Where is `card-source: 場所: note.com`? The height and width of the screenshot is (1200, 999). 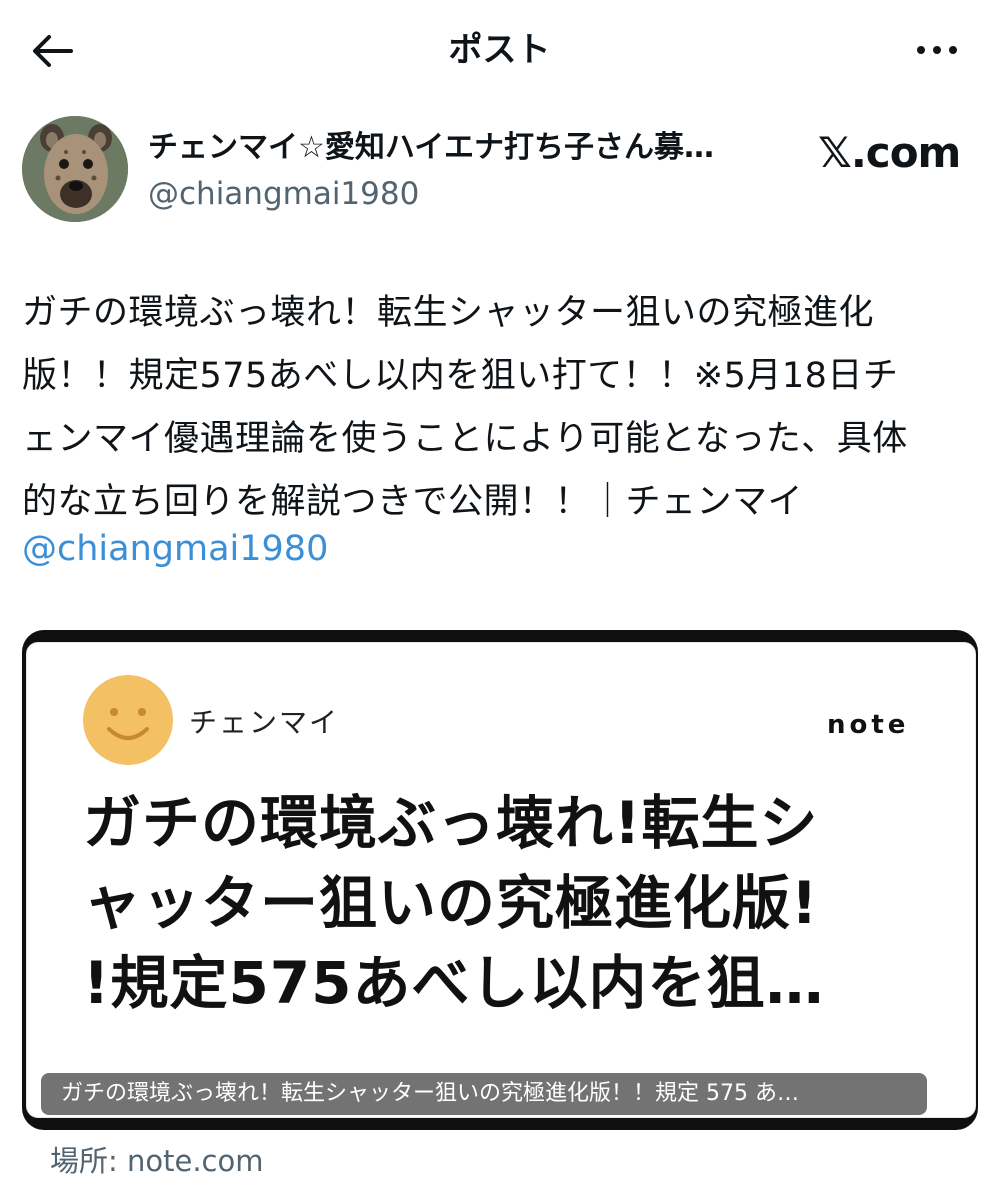 card-source: 場所: note.com is located at coordinates (156, 1161).